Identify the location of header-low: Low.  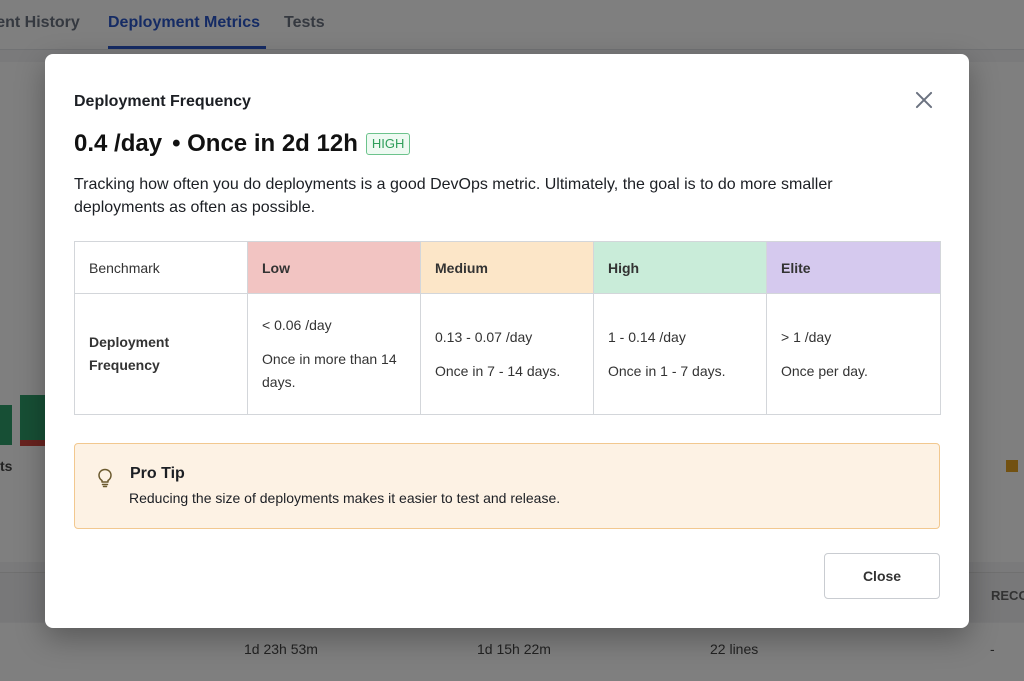
(334, 267).